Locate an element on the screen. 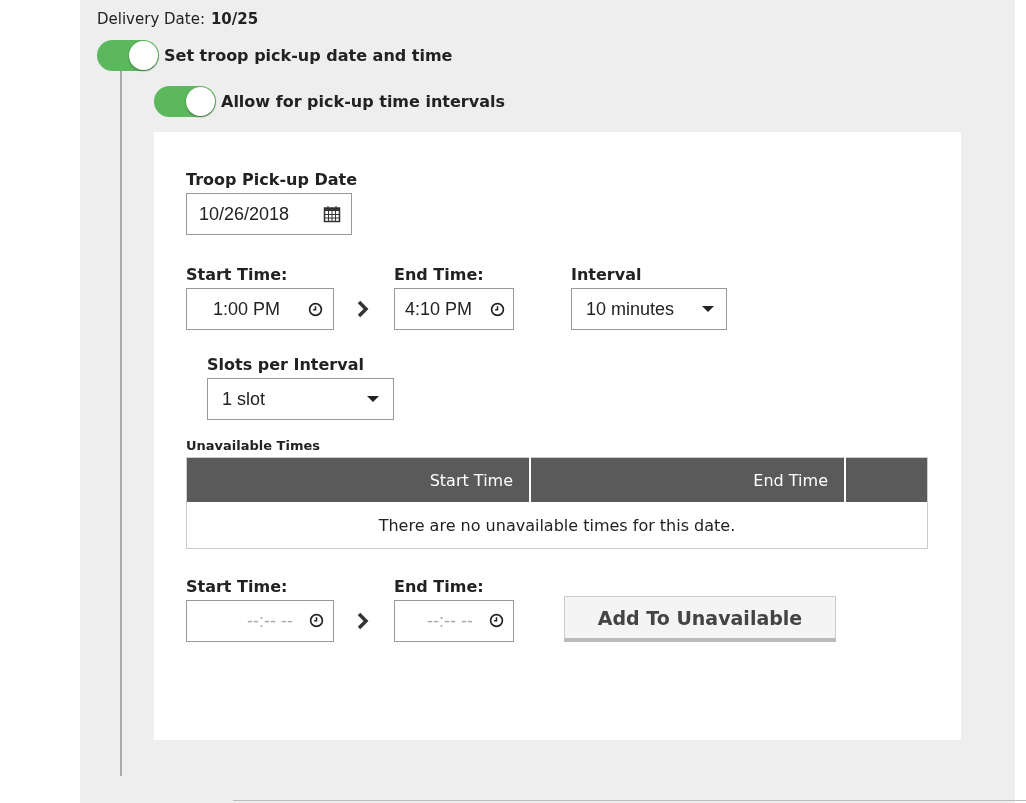  column-header: End Time is located at coordinates (687, 479).